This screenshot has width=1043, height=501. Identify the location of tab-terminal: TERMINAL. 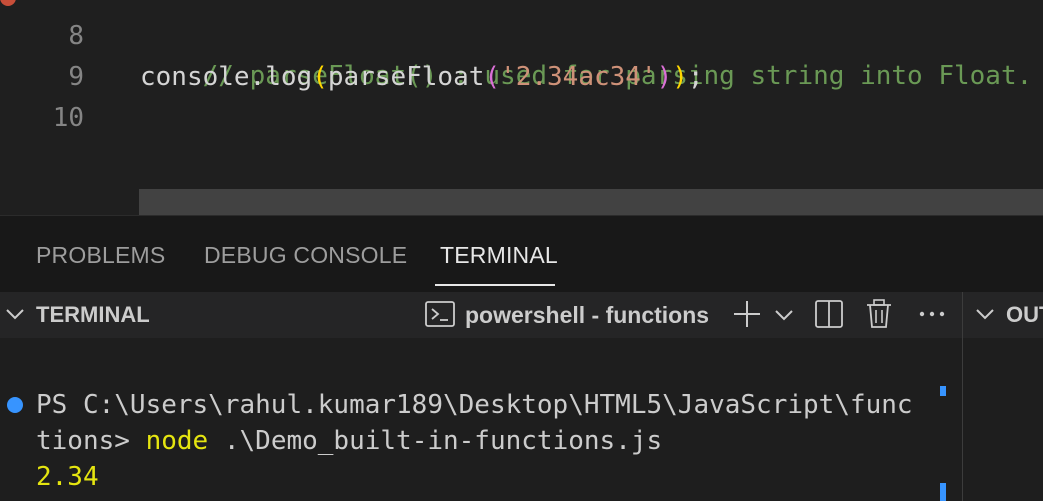
(499, 255).